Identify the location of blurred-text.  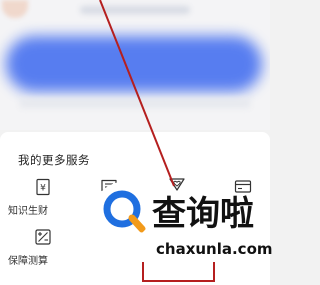
(135, 10).